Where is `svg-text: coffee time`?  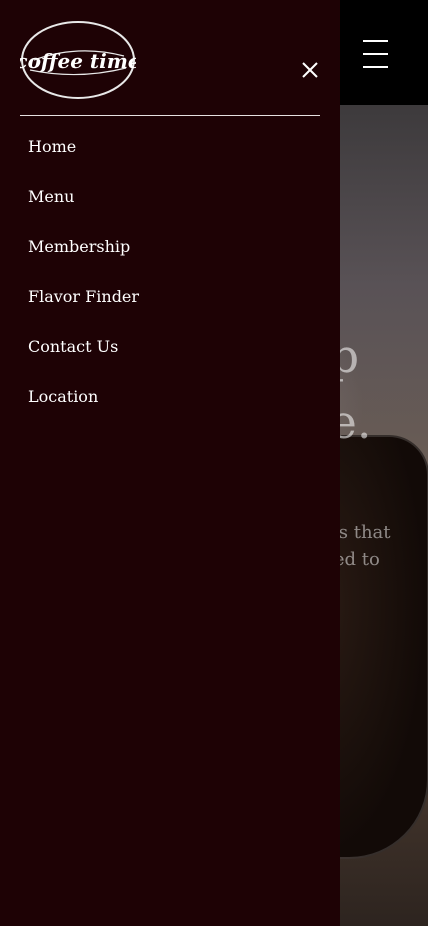
svg-text: coffee time is located at coordinates (78, 61).